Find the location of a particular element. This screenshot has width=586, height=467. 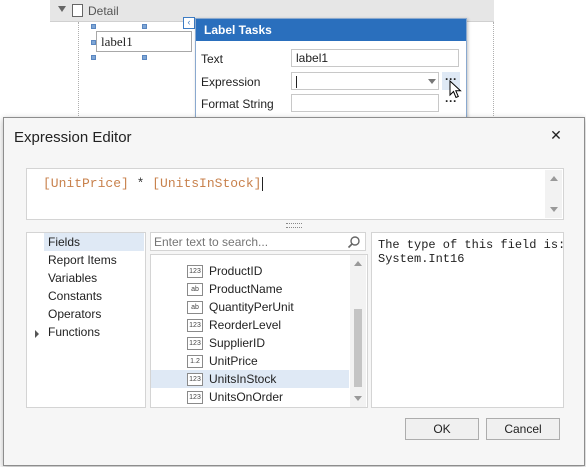

band-icon is located at coordinates (77, 10).